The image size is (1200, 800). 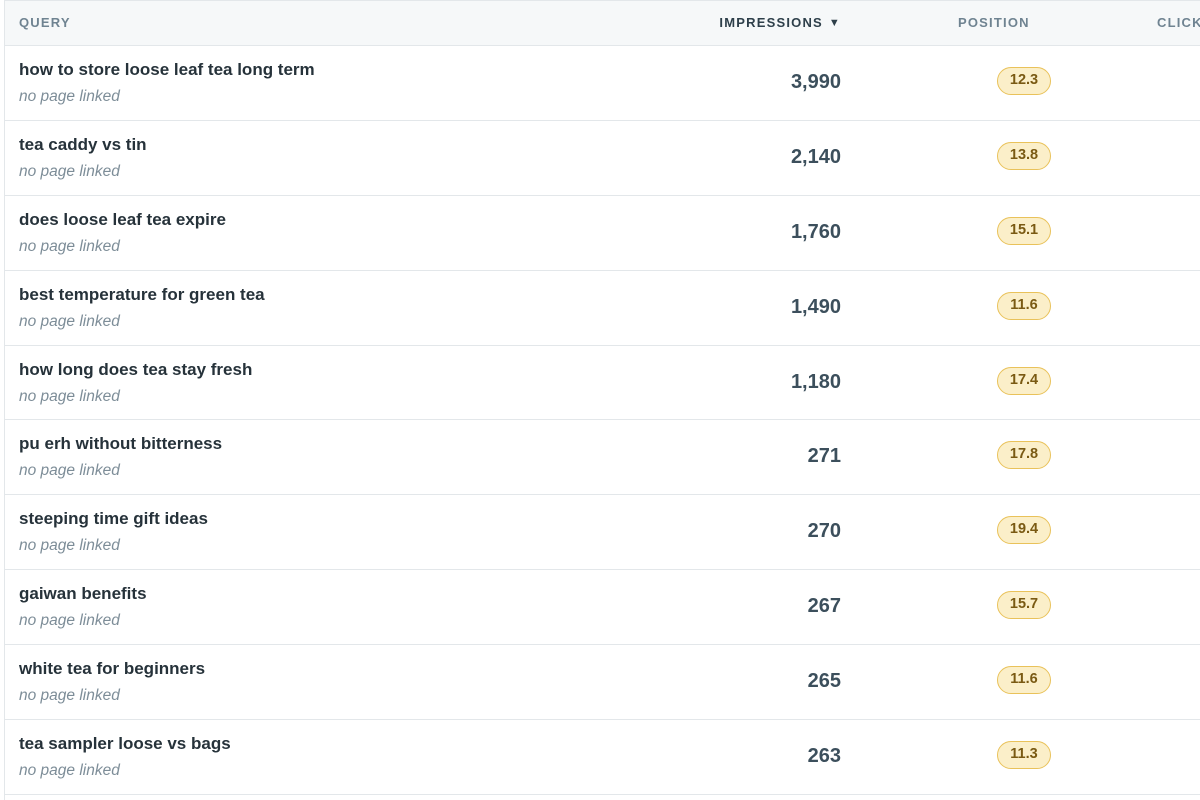 What do you see at coordinates (824, 531) in the screenshot?
I see `impressions-value: 270` at bounding box center [824, 531].